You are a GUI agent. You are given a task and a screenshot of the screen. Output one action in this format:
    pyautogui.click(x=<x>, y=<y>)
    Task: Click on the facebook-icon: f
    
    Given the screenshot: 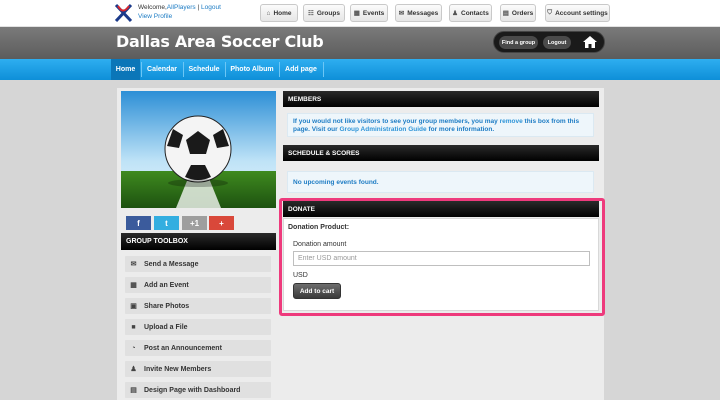 What is the action you would take?
    pyautogui.click(x=138, y=223)
    